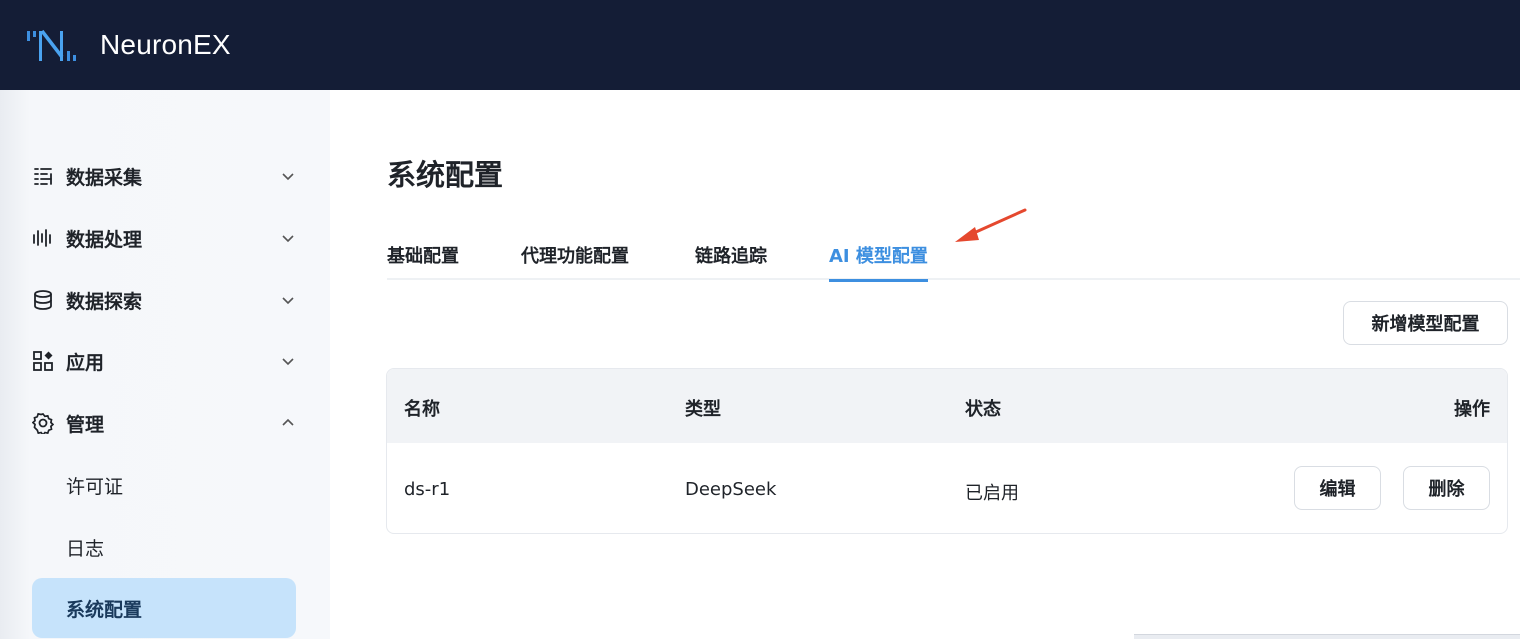 This screenshot has height=639, width=1520. I want to click on sidebar-item-label: 数据采集, so click(104, 177).